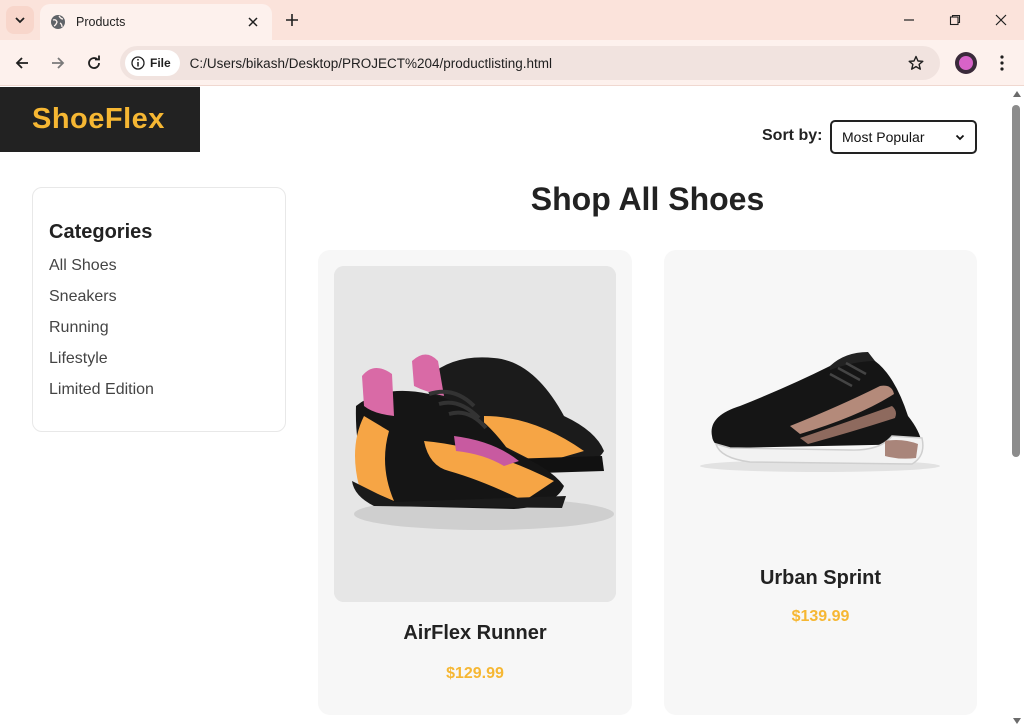 The image size is (1024, 728). Describe the element at coordinates (101, 22) in the screenshot. I see `tab-title: Products` at that location.